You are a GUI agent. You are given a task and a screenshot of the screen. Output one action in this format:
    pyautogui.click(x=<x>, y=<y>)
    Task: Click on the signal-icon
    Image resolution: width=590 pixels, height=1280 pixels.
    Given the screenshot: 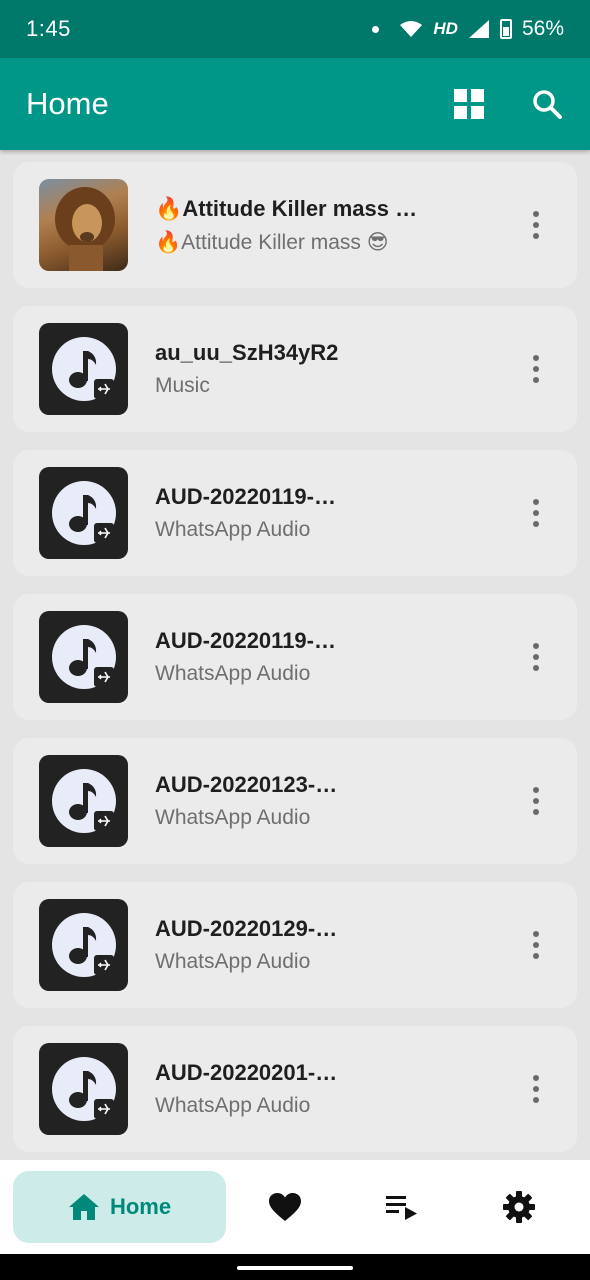 What is the action you would take?
    pyautogui.click(x=478, y=29)
    